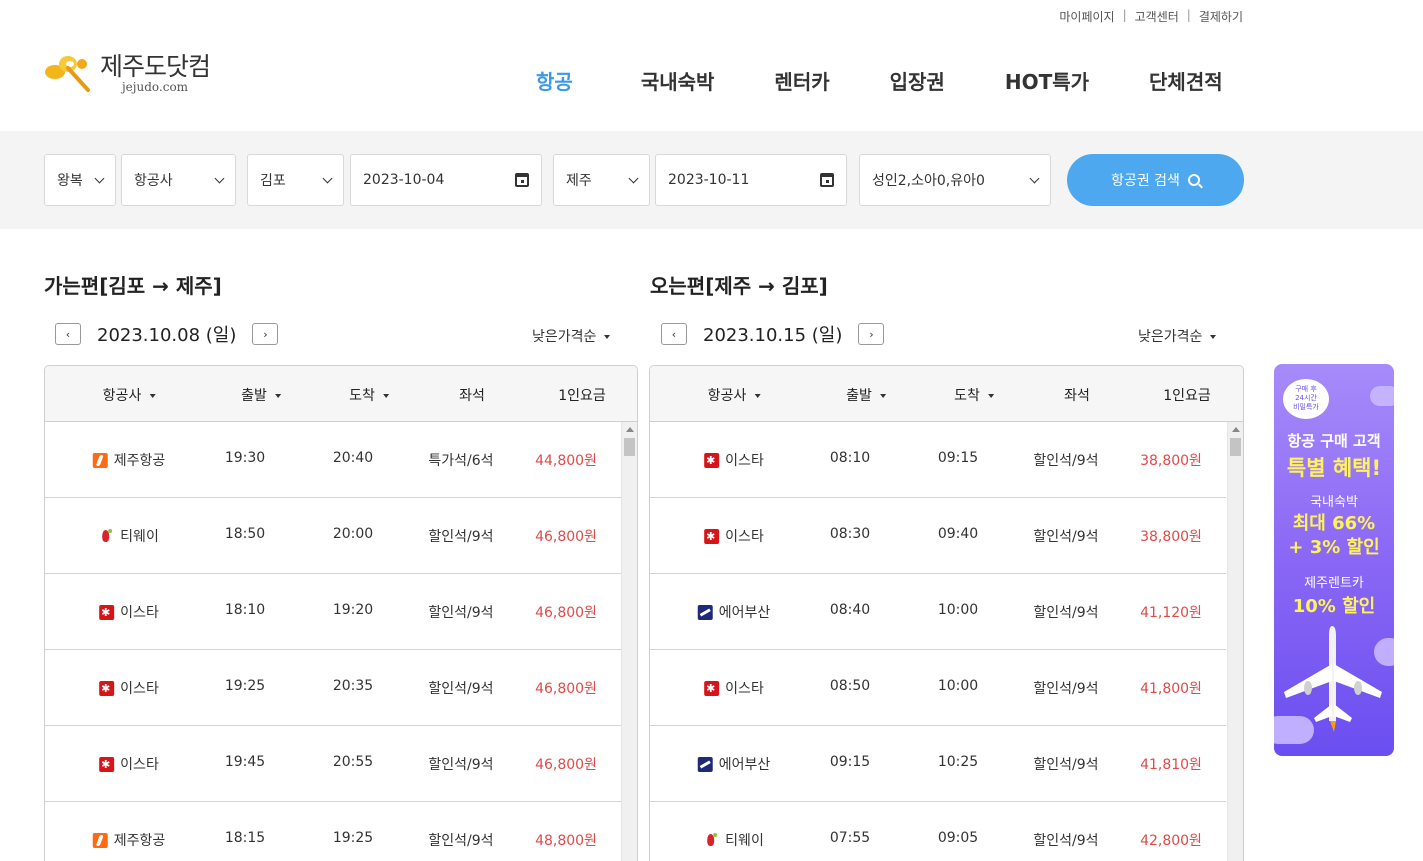  I want to click on flight-row: 이스타 08:30 09:40 할인석/9석 38,800원, so click(938, 536).